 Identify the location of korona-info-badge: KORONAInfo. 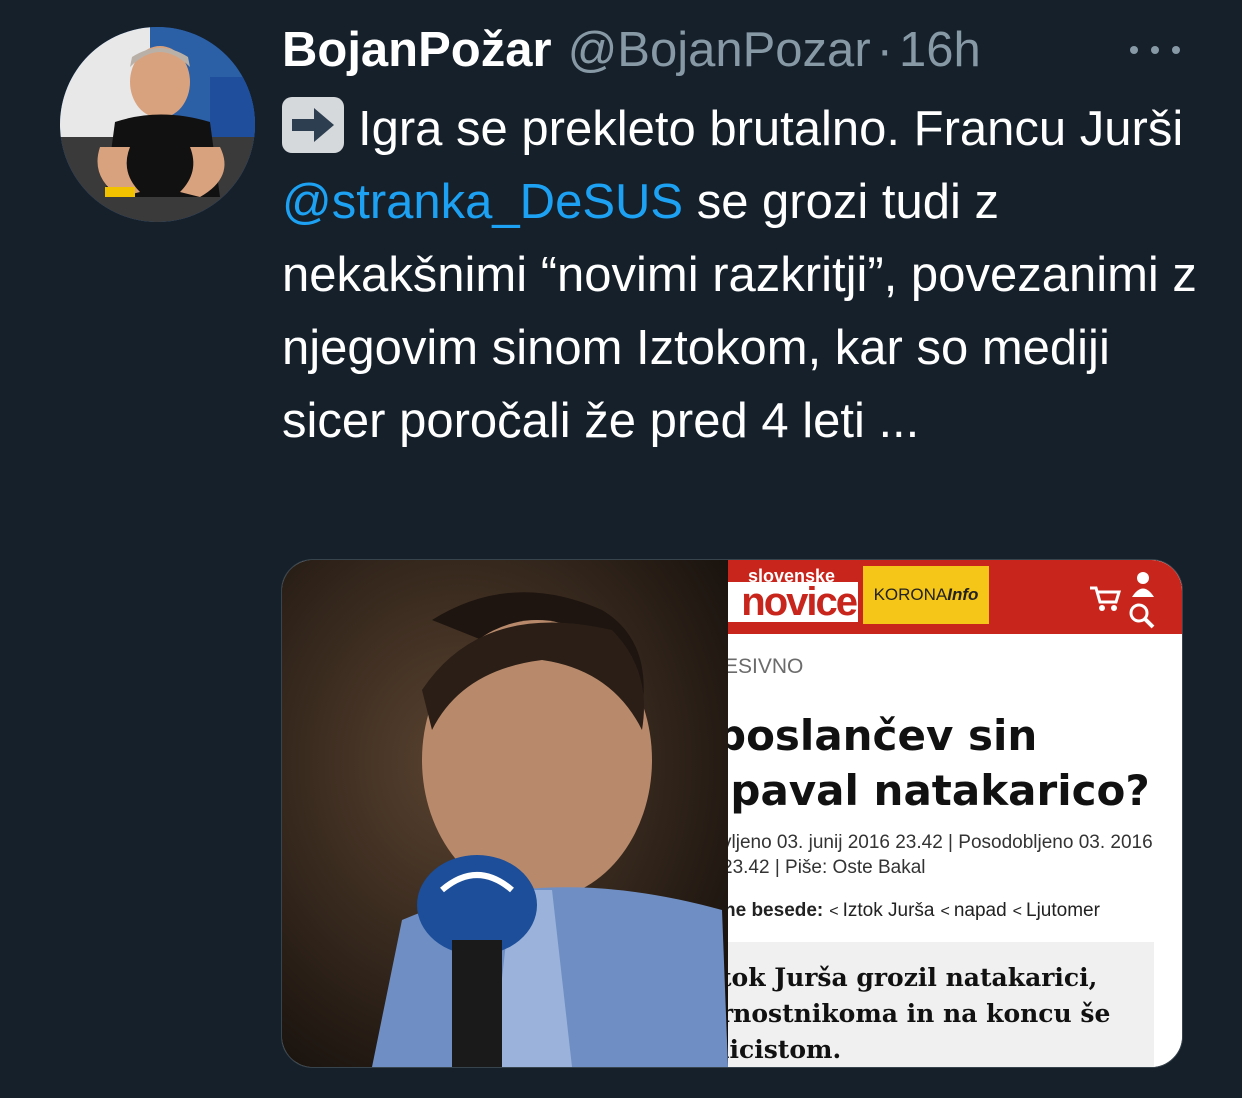
(926, 595).